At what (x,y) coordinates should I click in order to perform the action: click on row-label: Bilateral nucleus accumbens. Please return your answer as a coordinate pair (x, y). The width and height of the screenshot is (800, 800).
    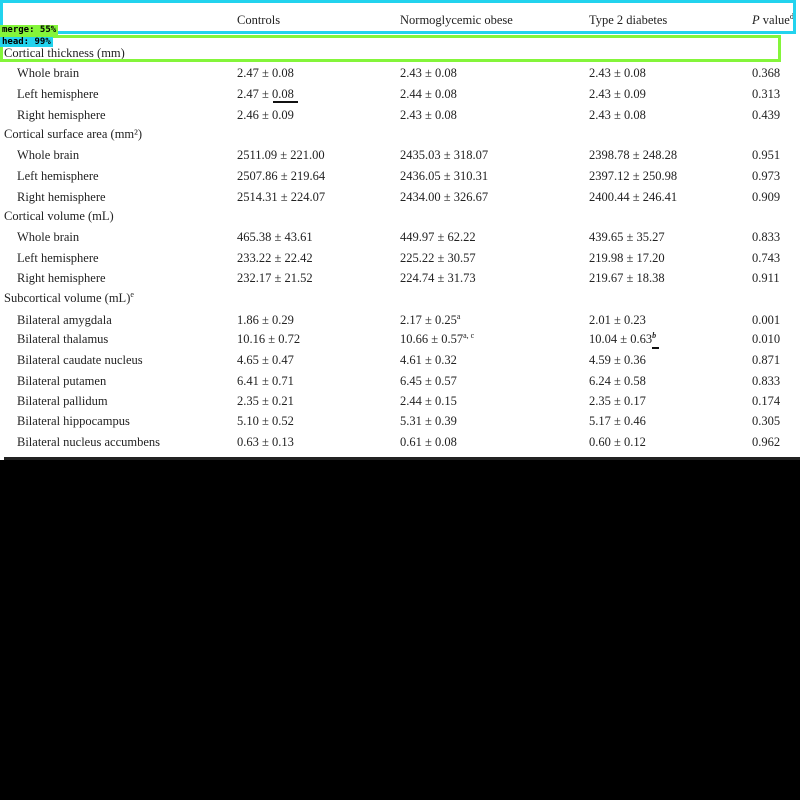
    Looking at the image, I should click on (88, 442).